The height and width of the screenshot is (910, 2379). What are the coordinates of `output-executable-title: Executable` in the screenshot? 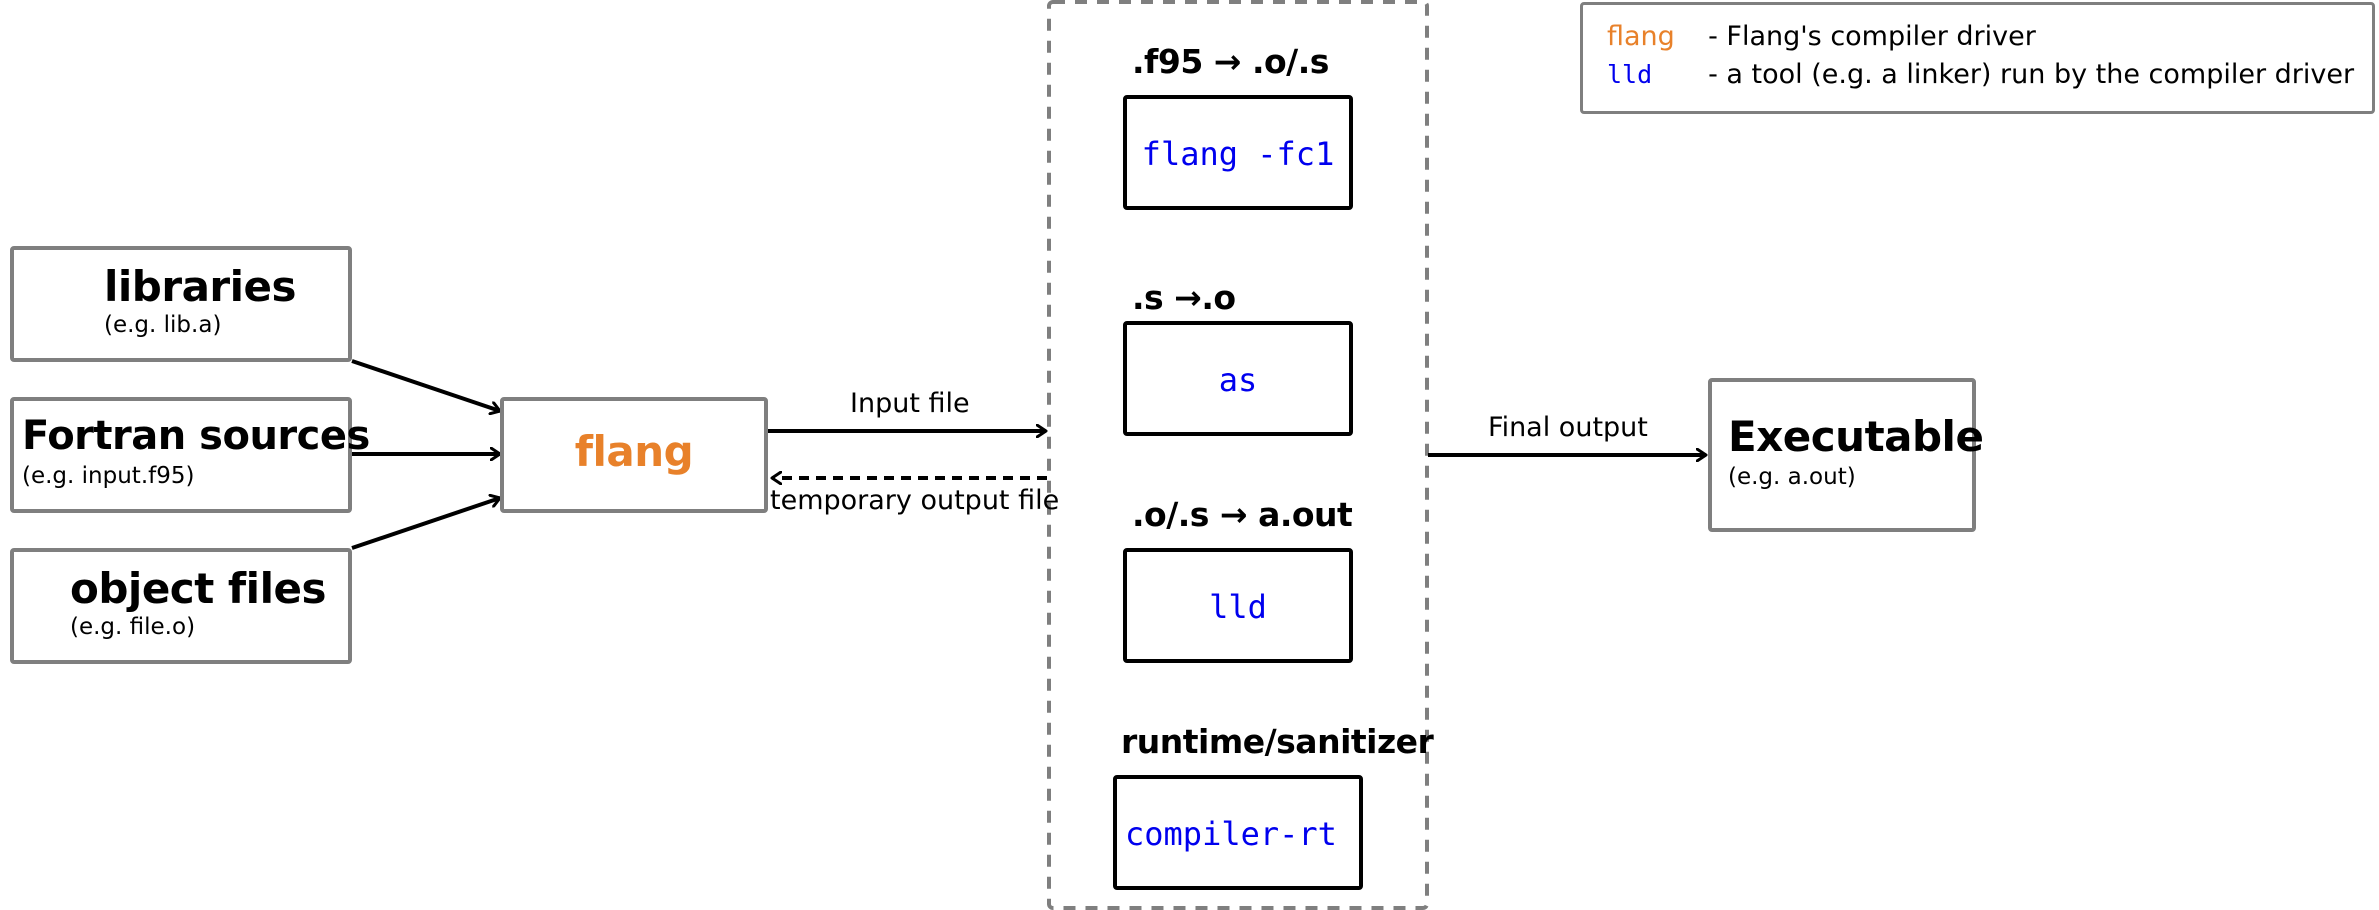 It's located at (1856, 436).